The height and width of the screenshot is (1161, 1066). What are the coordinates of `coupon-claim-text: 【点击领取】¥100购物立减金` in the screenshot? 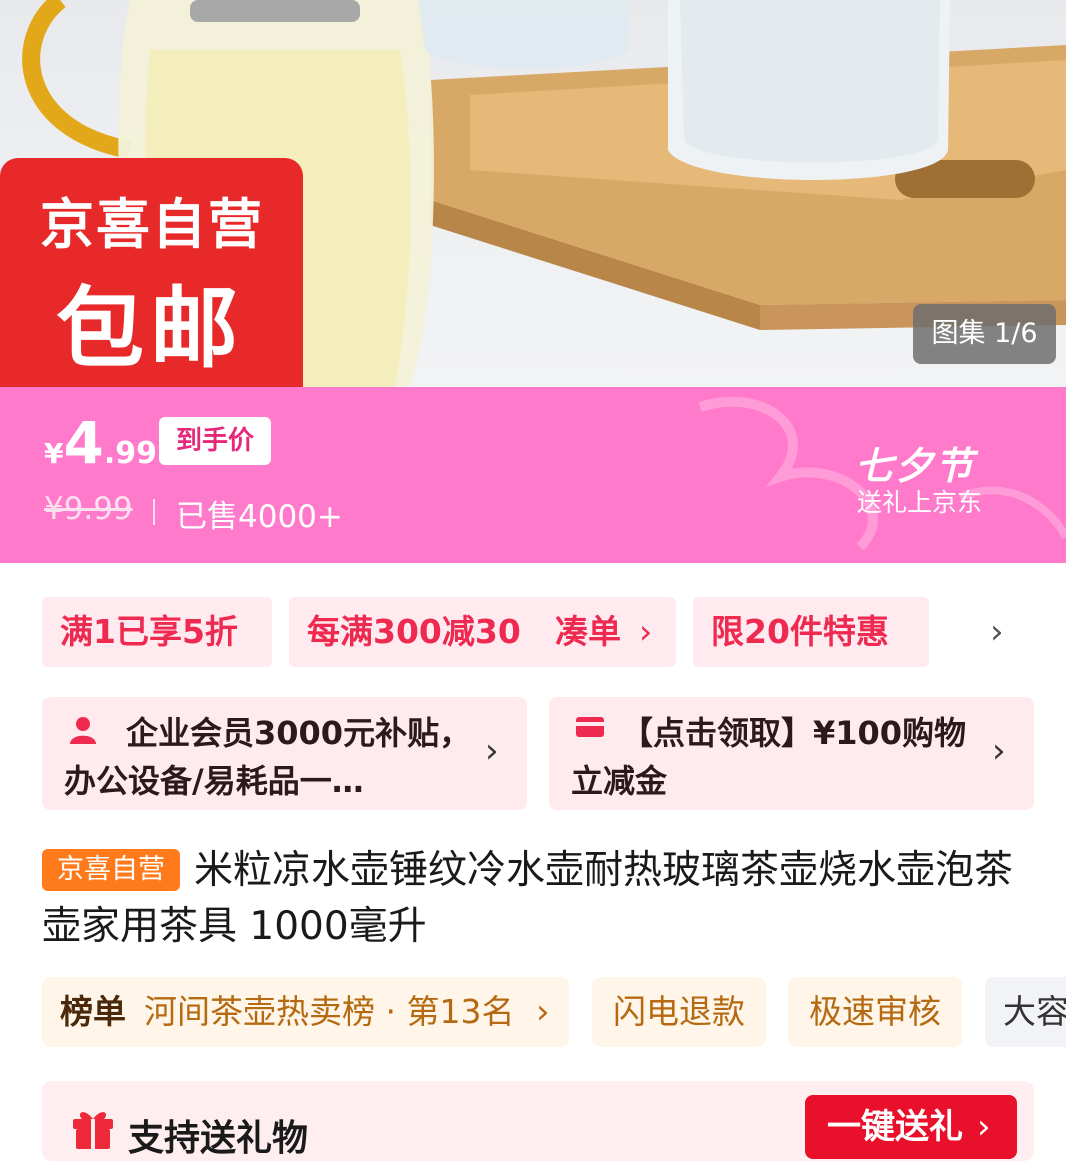 It's located at (769, 757).